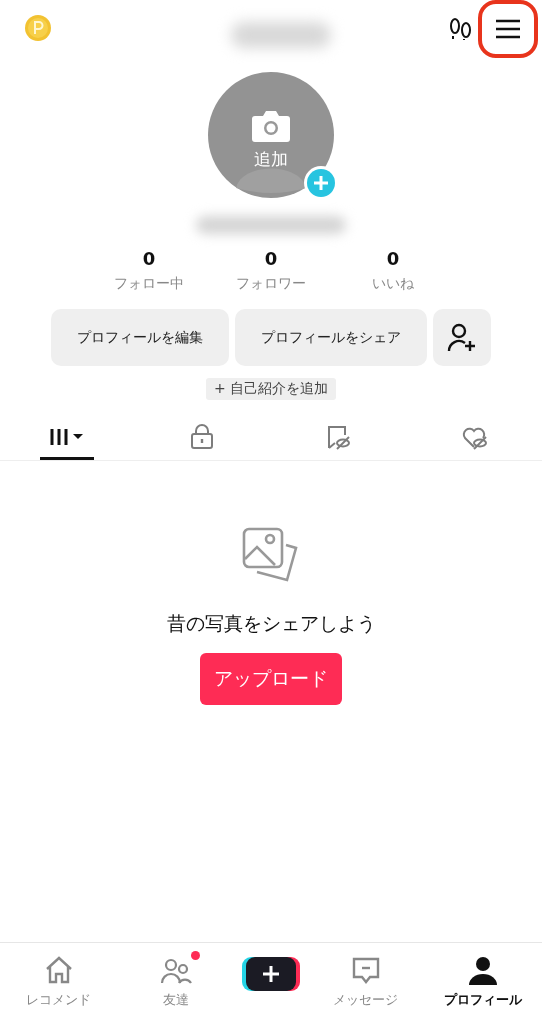  I want to click on profile-action-button: プロフィールを編集, so click(140, 337).